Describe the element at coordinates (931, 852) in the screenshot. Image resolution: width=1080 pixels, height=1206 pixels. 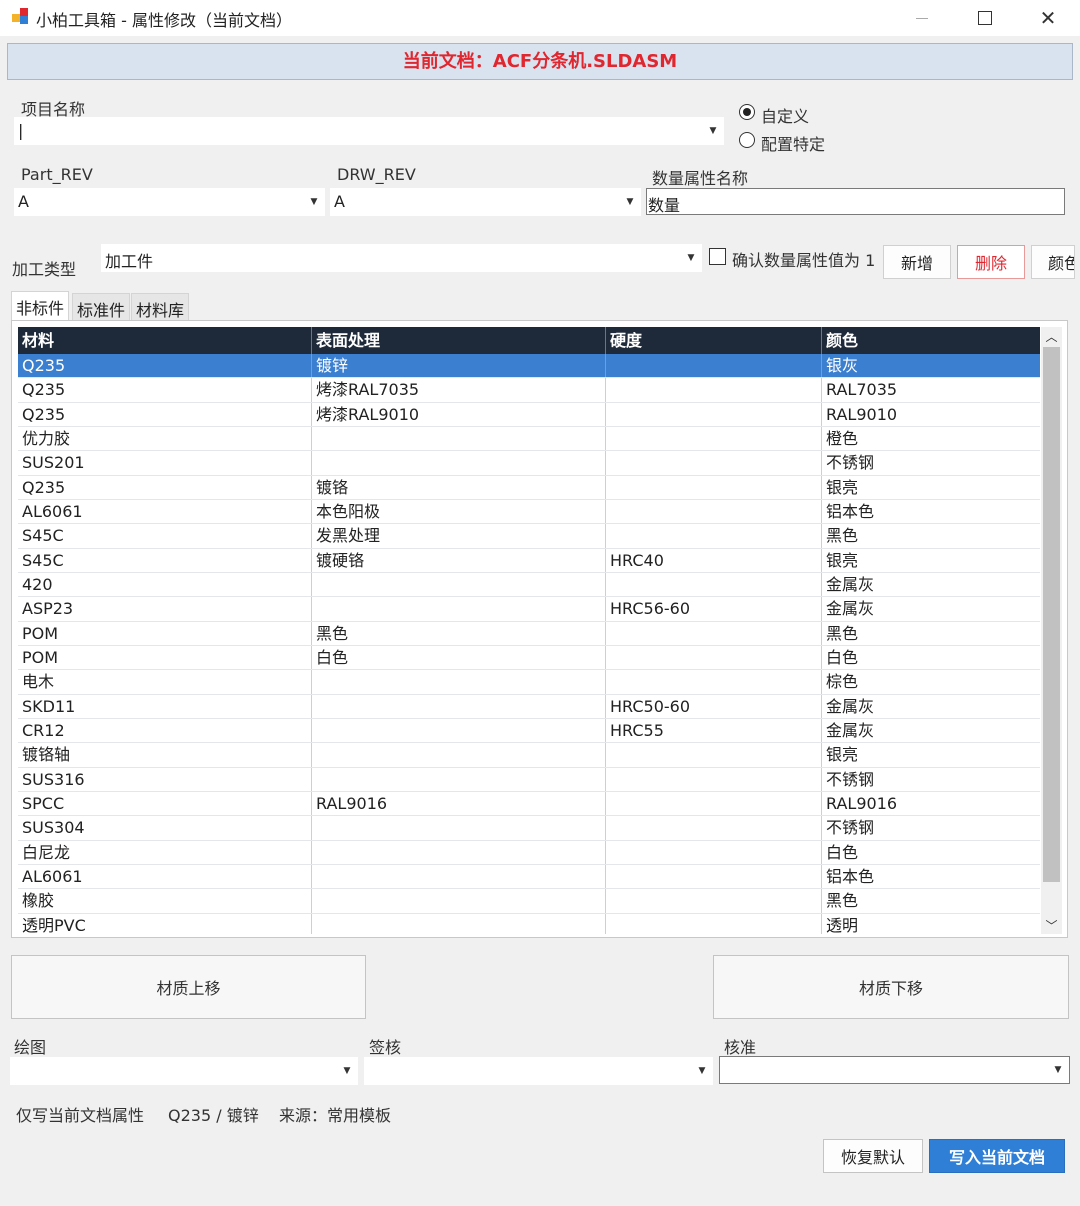
I see `cell-color: 白色` at that location.